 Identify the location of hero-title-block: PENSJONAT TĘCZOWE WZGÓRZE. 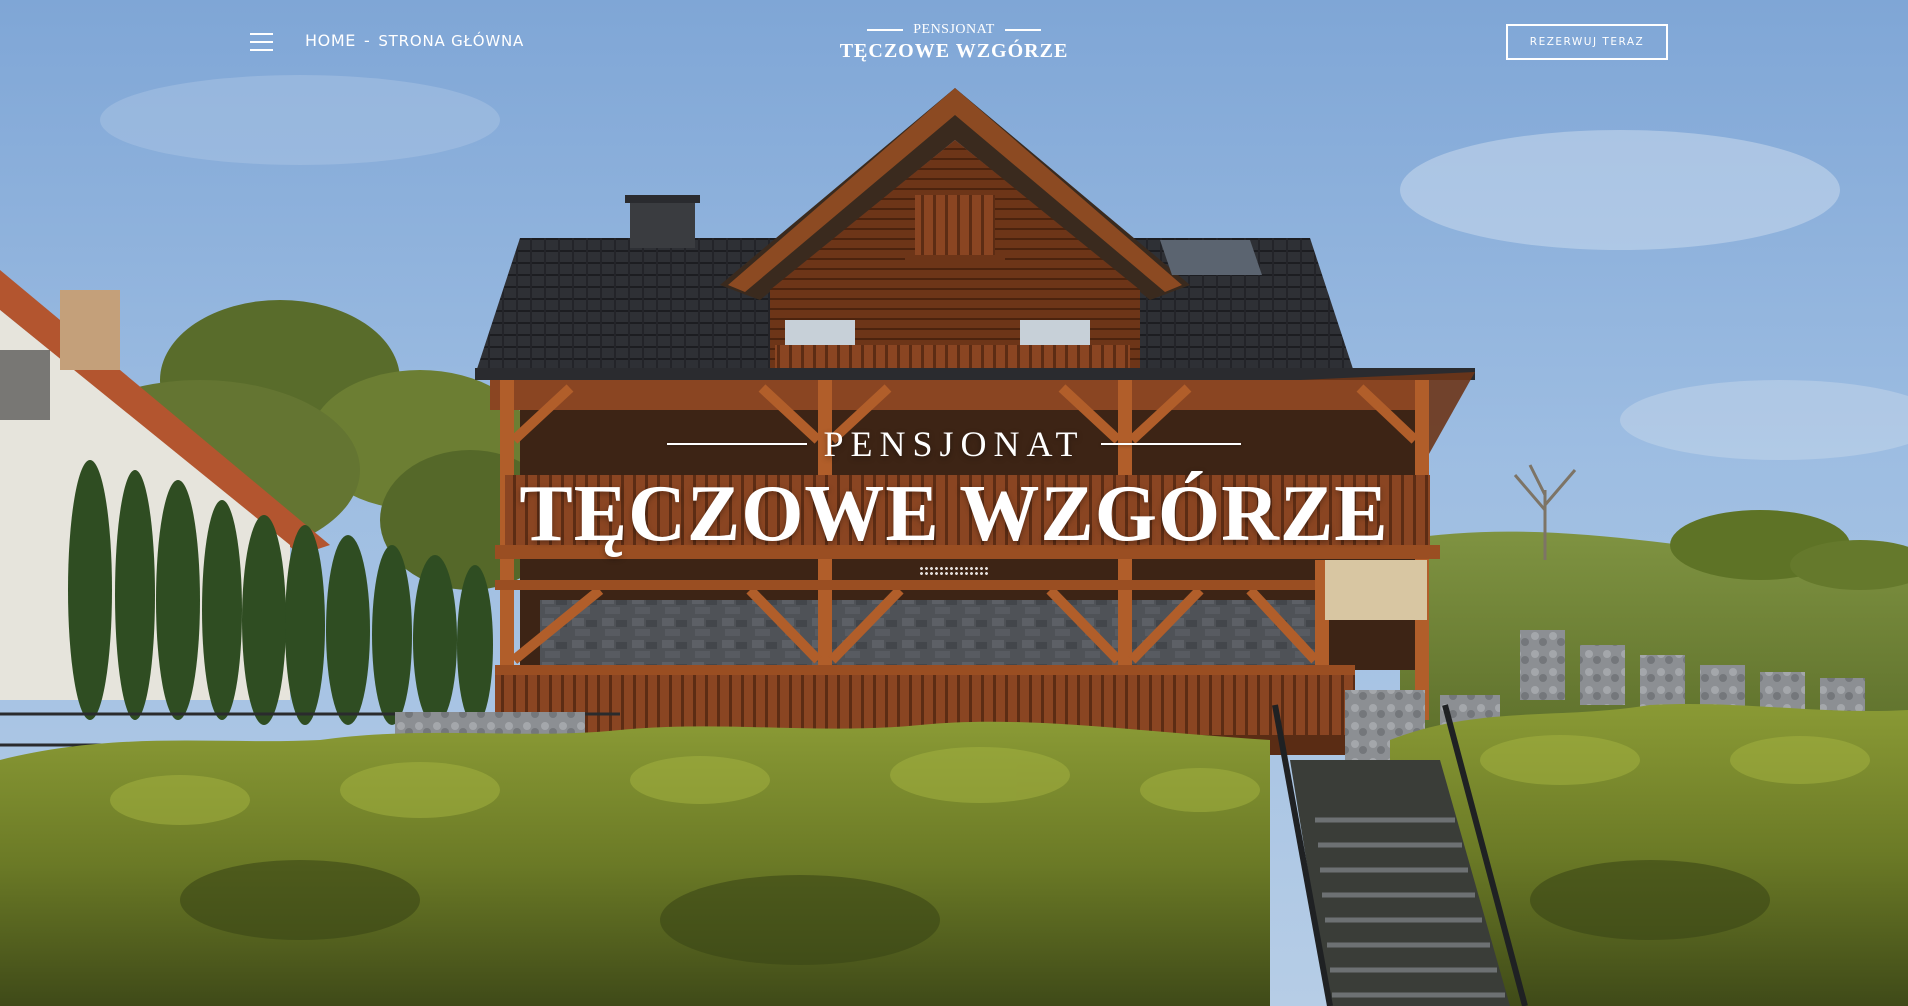
(954, 498).